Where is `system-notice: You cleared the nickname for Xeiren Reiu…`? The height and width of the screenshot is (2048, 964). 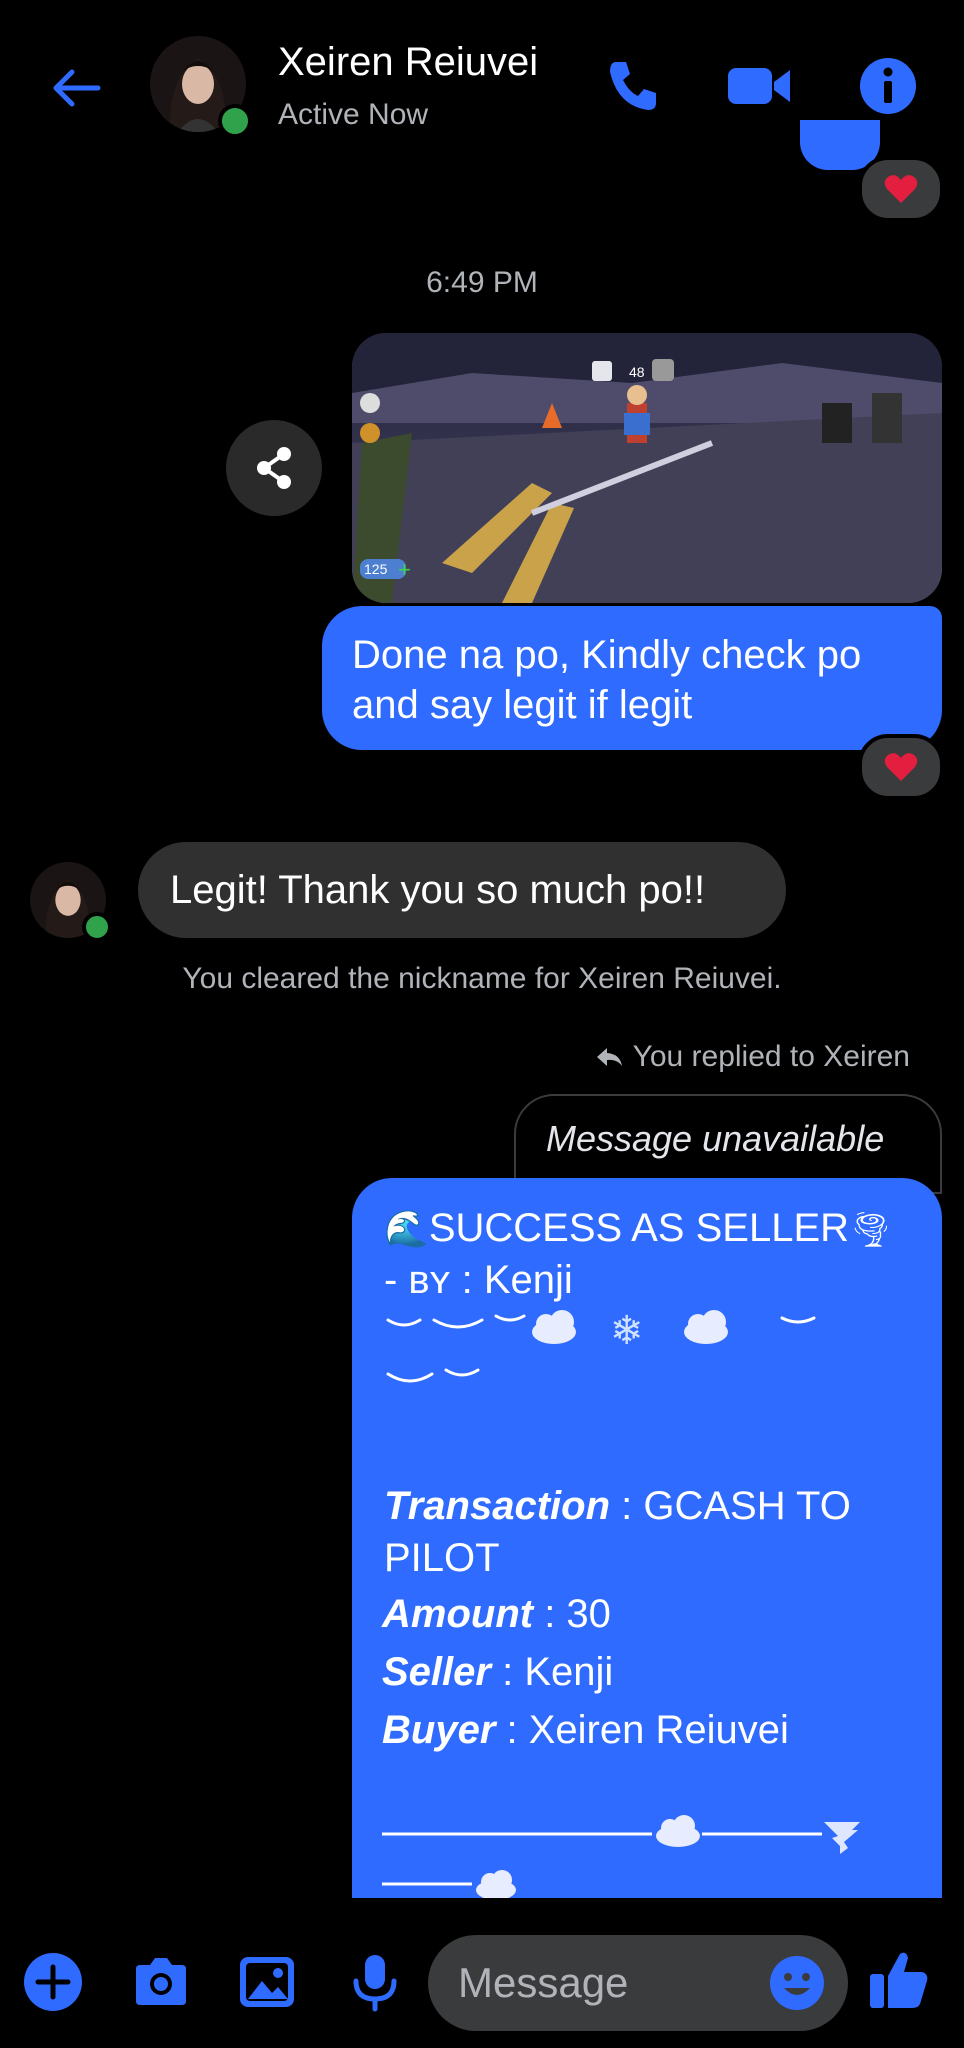
system-notice: You cleared the nickname for Xeiren Reiu… is located at coordinates (482, 978).